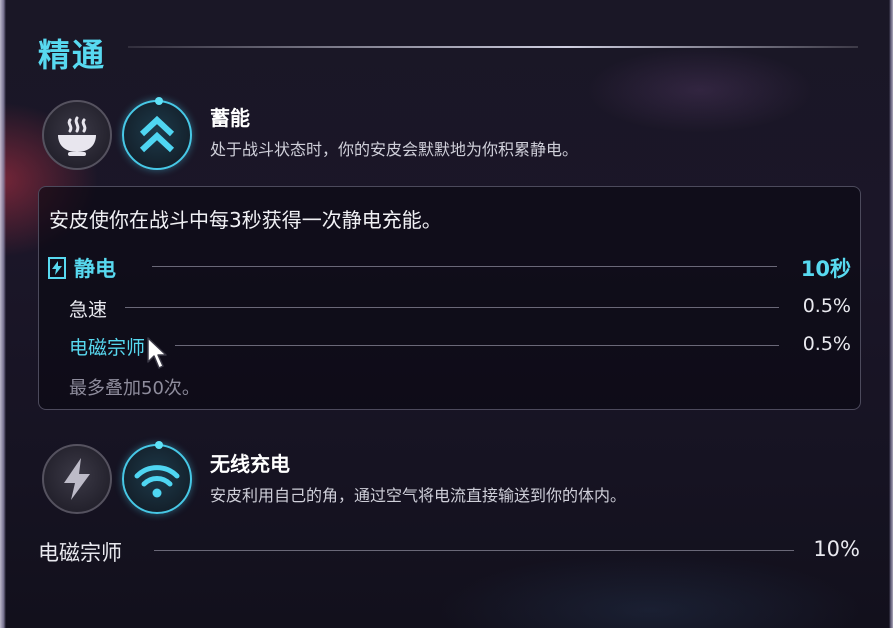  What do you see at coordinates (80, 553) in the screenshot?
I see `bottom-stat-label: 电磁宗师` at bounding box center [80, 553].